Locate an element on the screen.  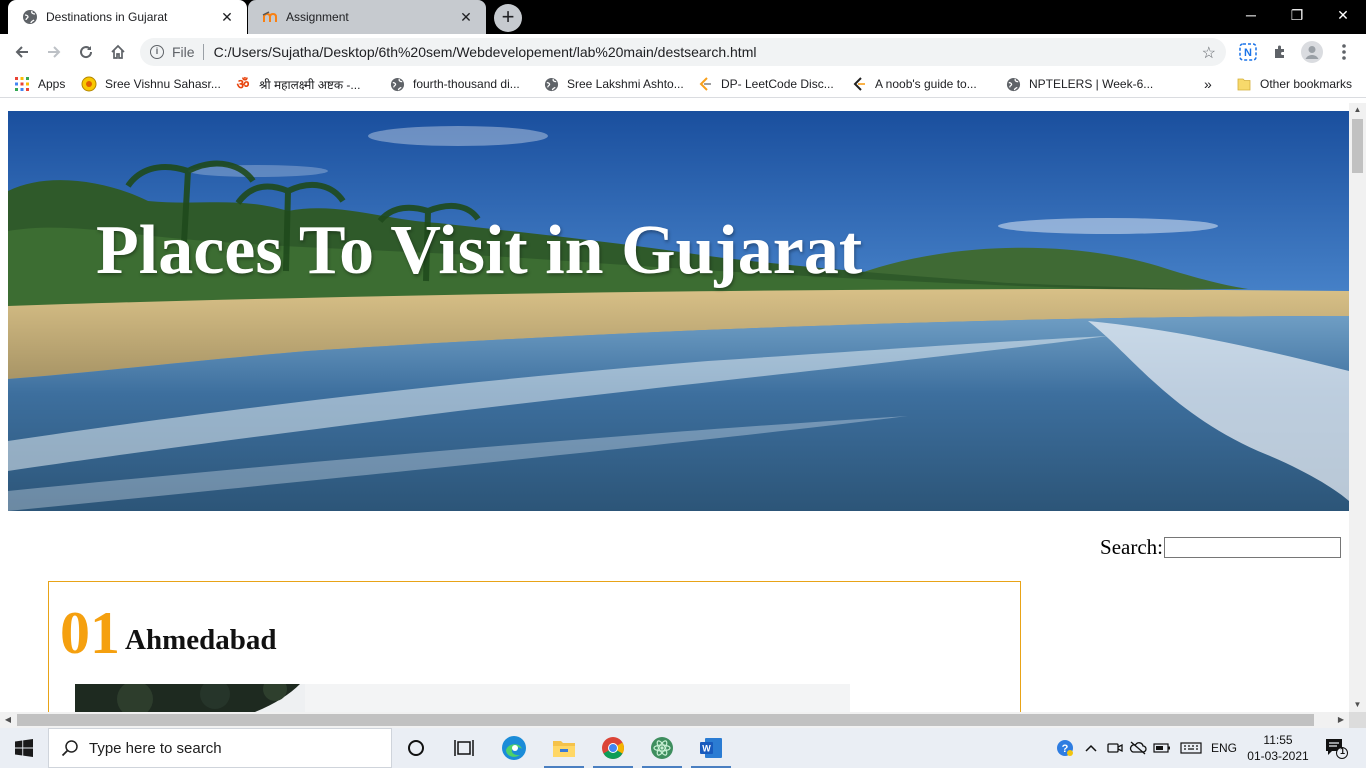
arrow-left-icon is located at coordinates (21, 52).